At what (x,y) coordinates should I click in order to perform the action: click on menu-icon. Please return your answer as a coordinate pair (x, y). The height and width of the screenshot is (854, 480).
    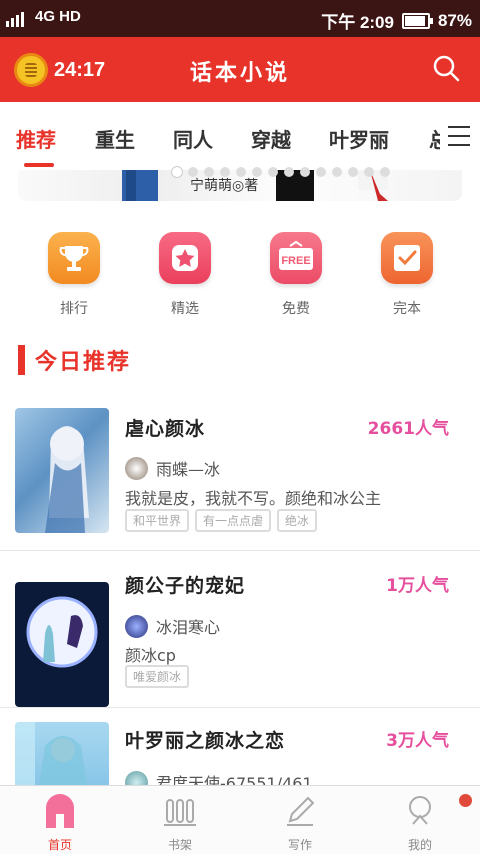
    Looking at the image, I should click on (460, 137).